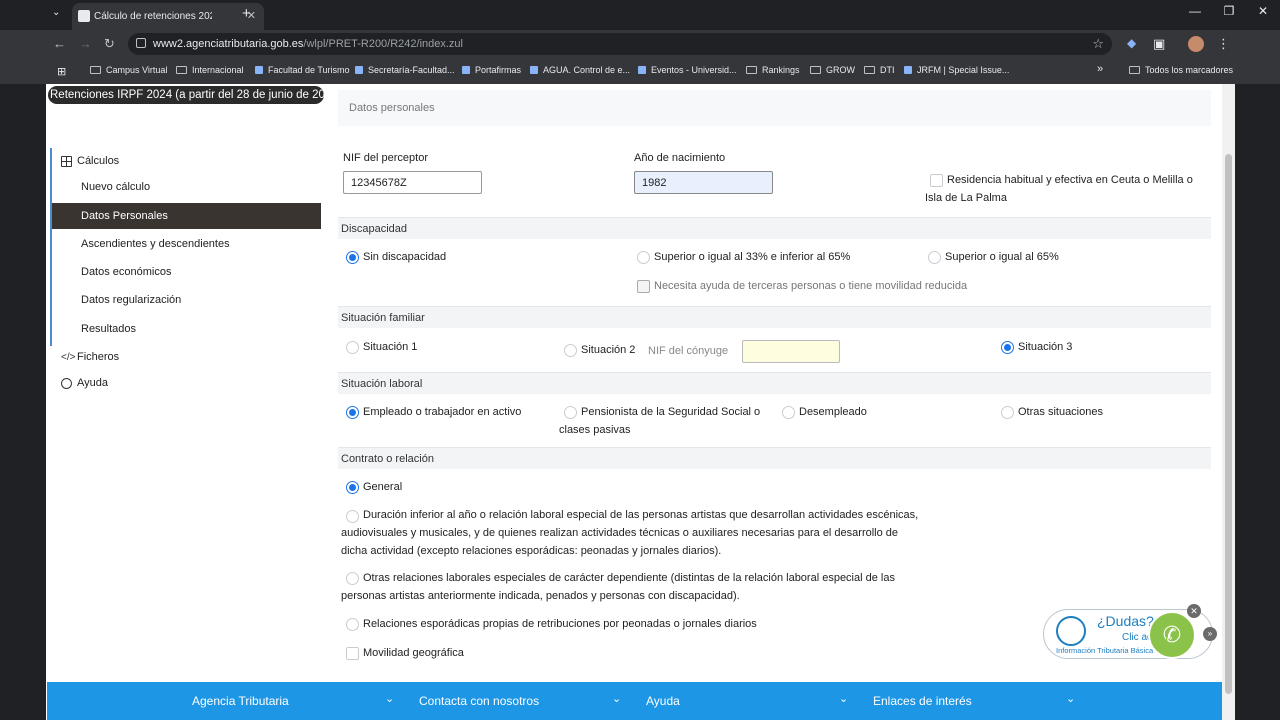 This screenshot has height=720, width=1280. I want to click on tab-search-icon: ⌄, so click(56, 12).